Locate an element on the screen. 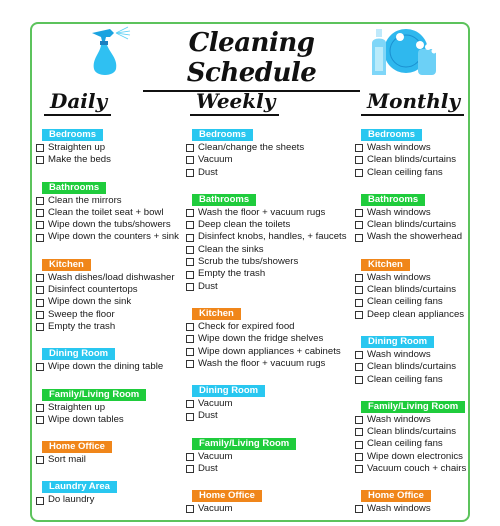 Image resolution: width=500 pixels, height=526 pixels. checklist-item: Deep clean the toilets is located at coordinates (268, 225).